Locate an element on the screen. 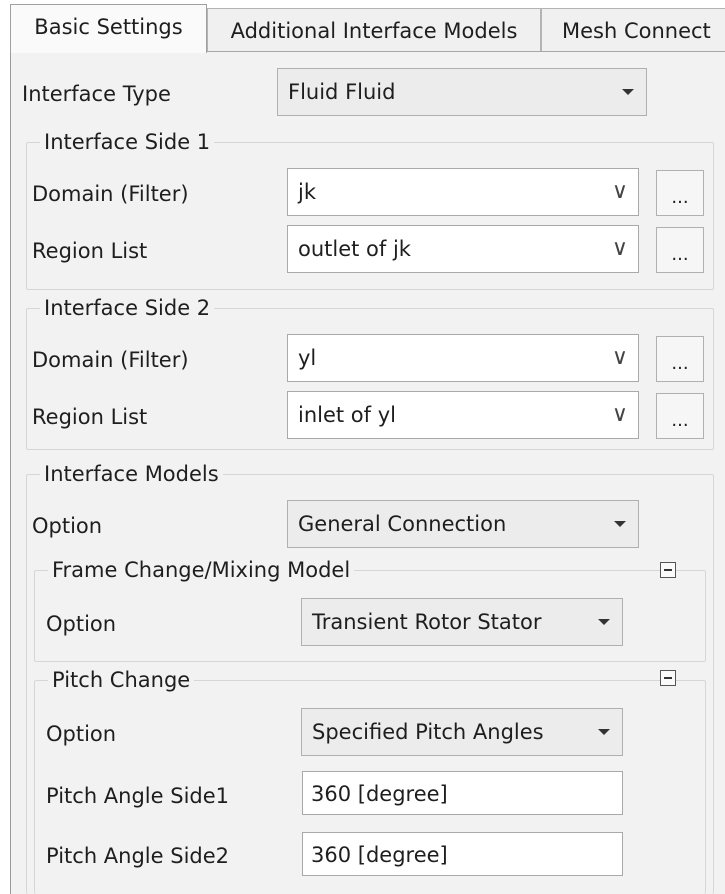 This screenshot has height=894, width=725. side2-domain-label: Domain (Filter) is located at coordinates (110, 360).